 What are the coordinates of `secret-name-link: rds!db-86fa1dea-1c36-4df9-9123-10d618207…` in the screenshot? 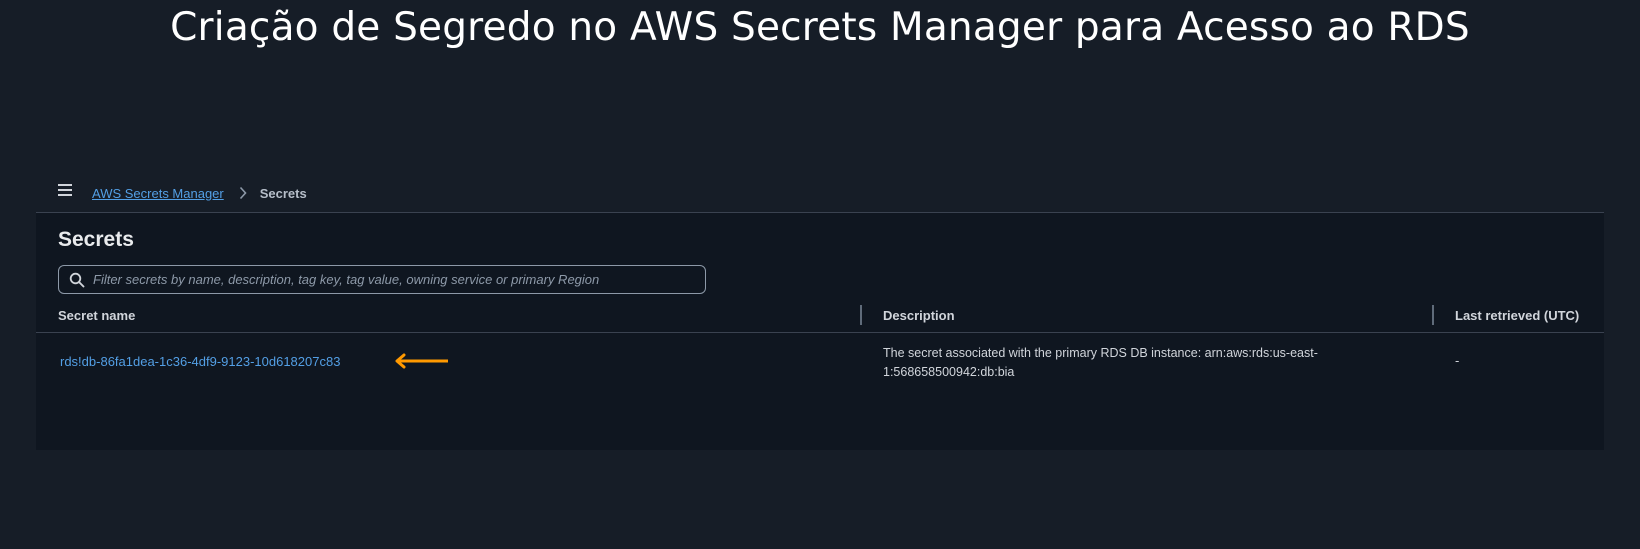 It's located at (200, 361).